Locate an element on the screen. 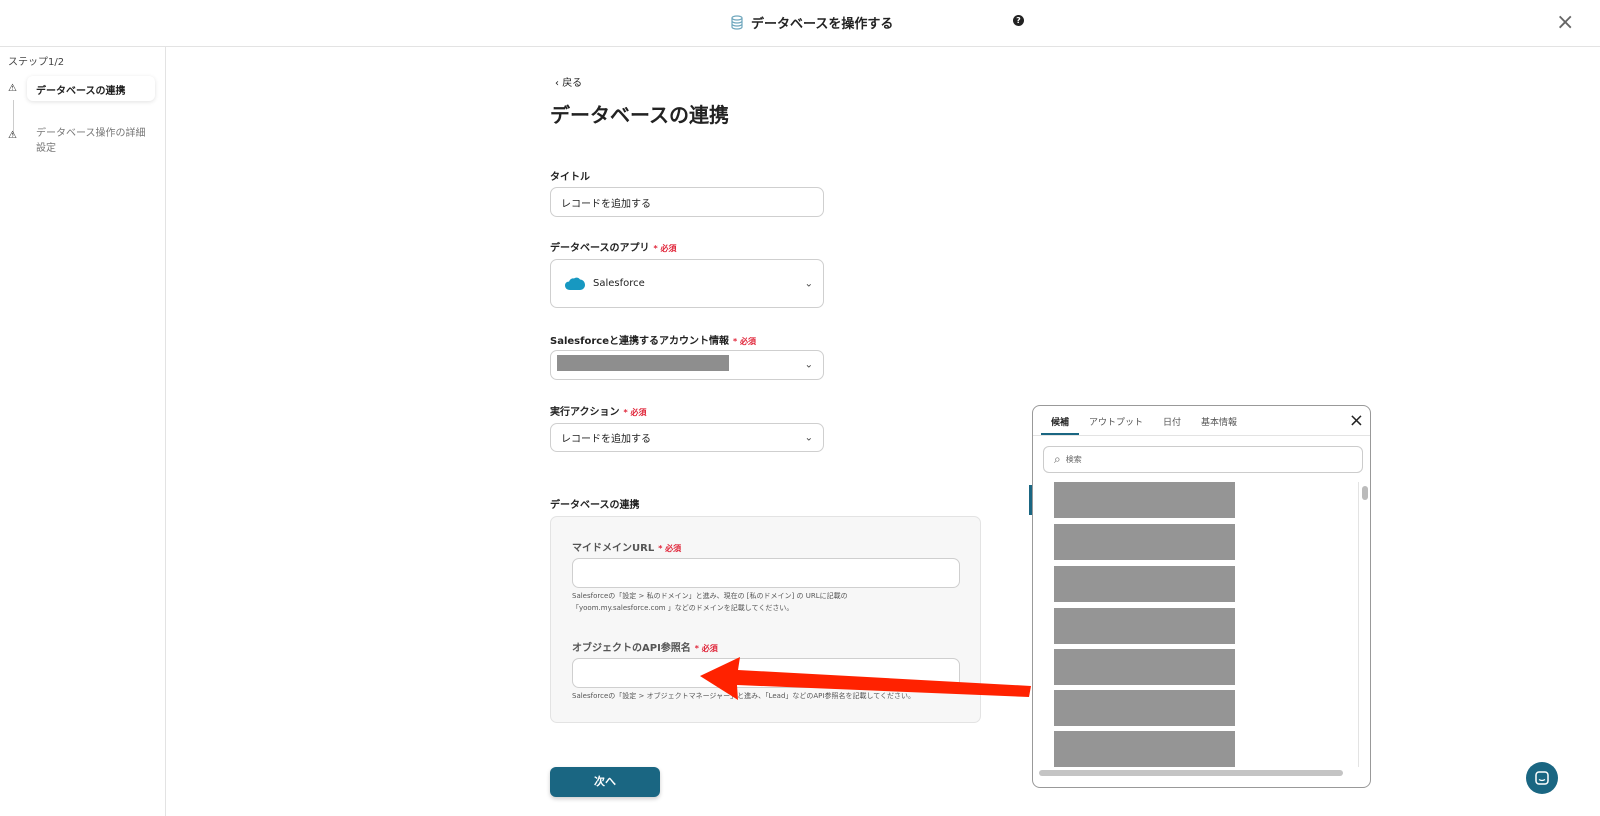  annotation-arrow is located at coordinates (865, 678).